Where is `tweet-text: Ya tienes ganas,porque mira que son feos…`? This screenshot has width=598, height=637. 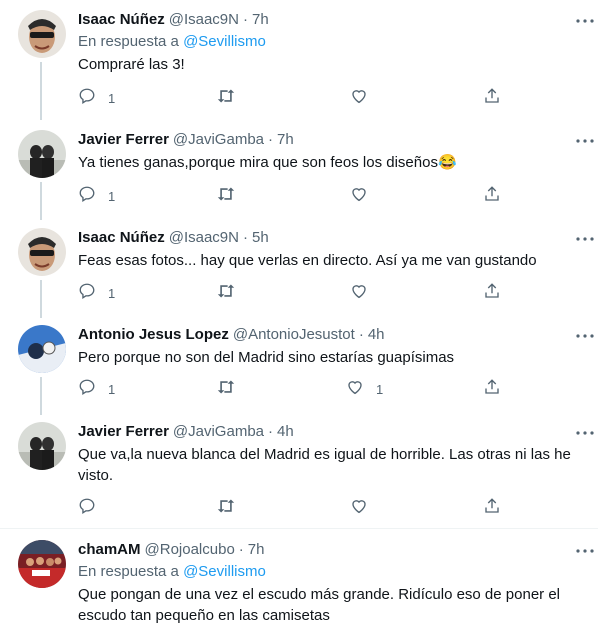 tweet-text: Ya tienes ganas,porque mira que son feos… is located at coordinates (267, 162).